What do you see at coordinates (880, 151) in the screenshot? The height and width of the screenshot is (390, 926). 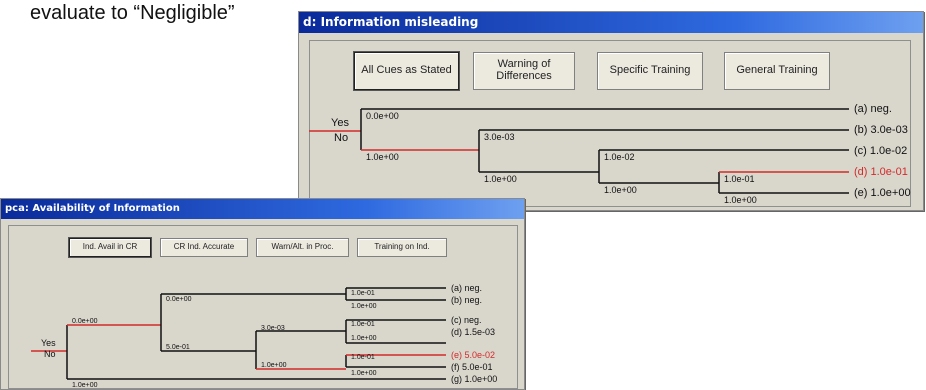 I see `outcome-label: (c) 1.0e-02` at bounding box center [880, 151].